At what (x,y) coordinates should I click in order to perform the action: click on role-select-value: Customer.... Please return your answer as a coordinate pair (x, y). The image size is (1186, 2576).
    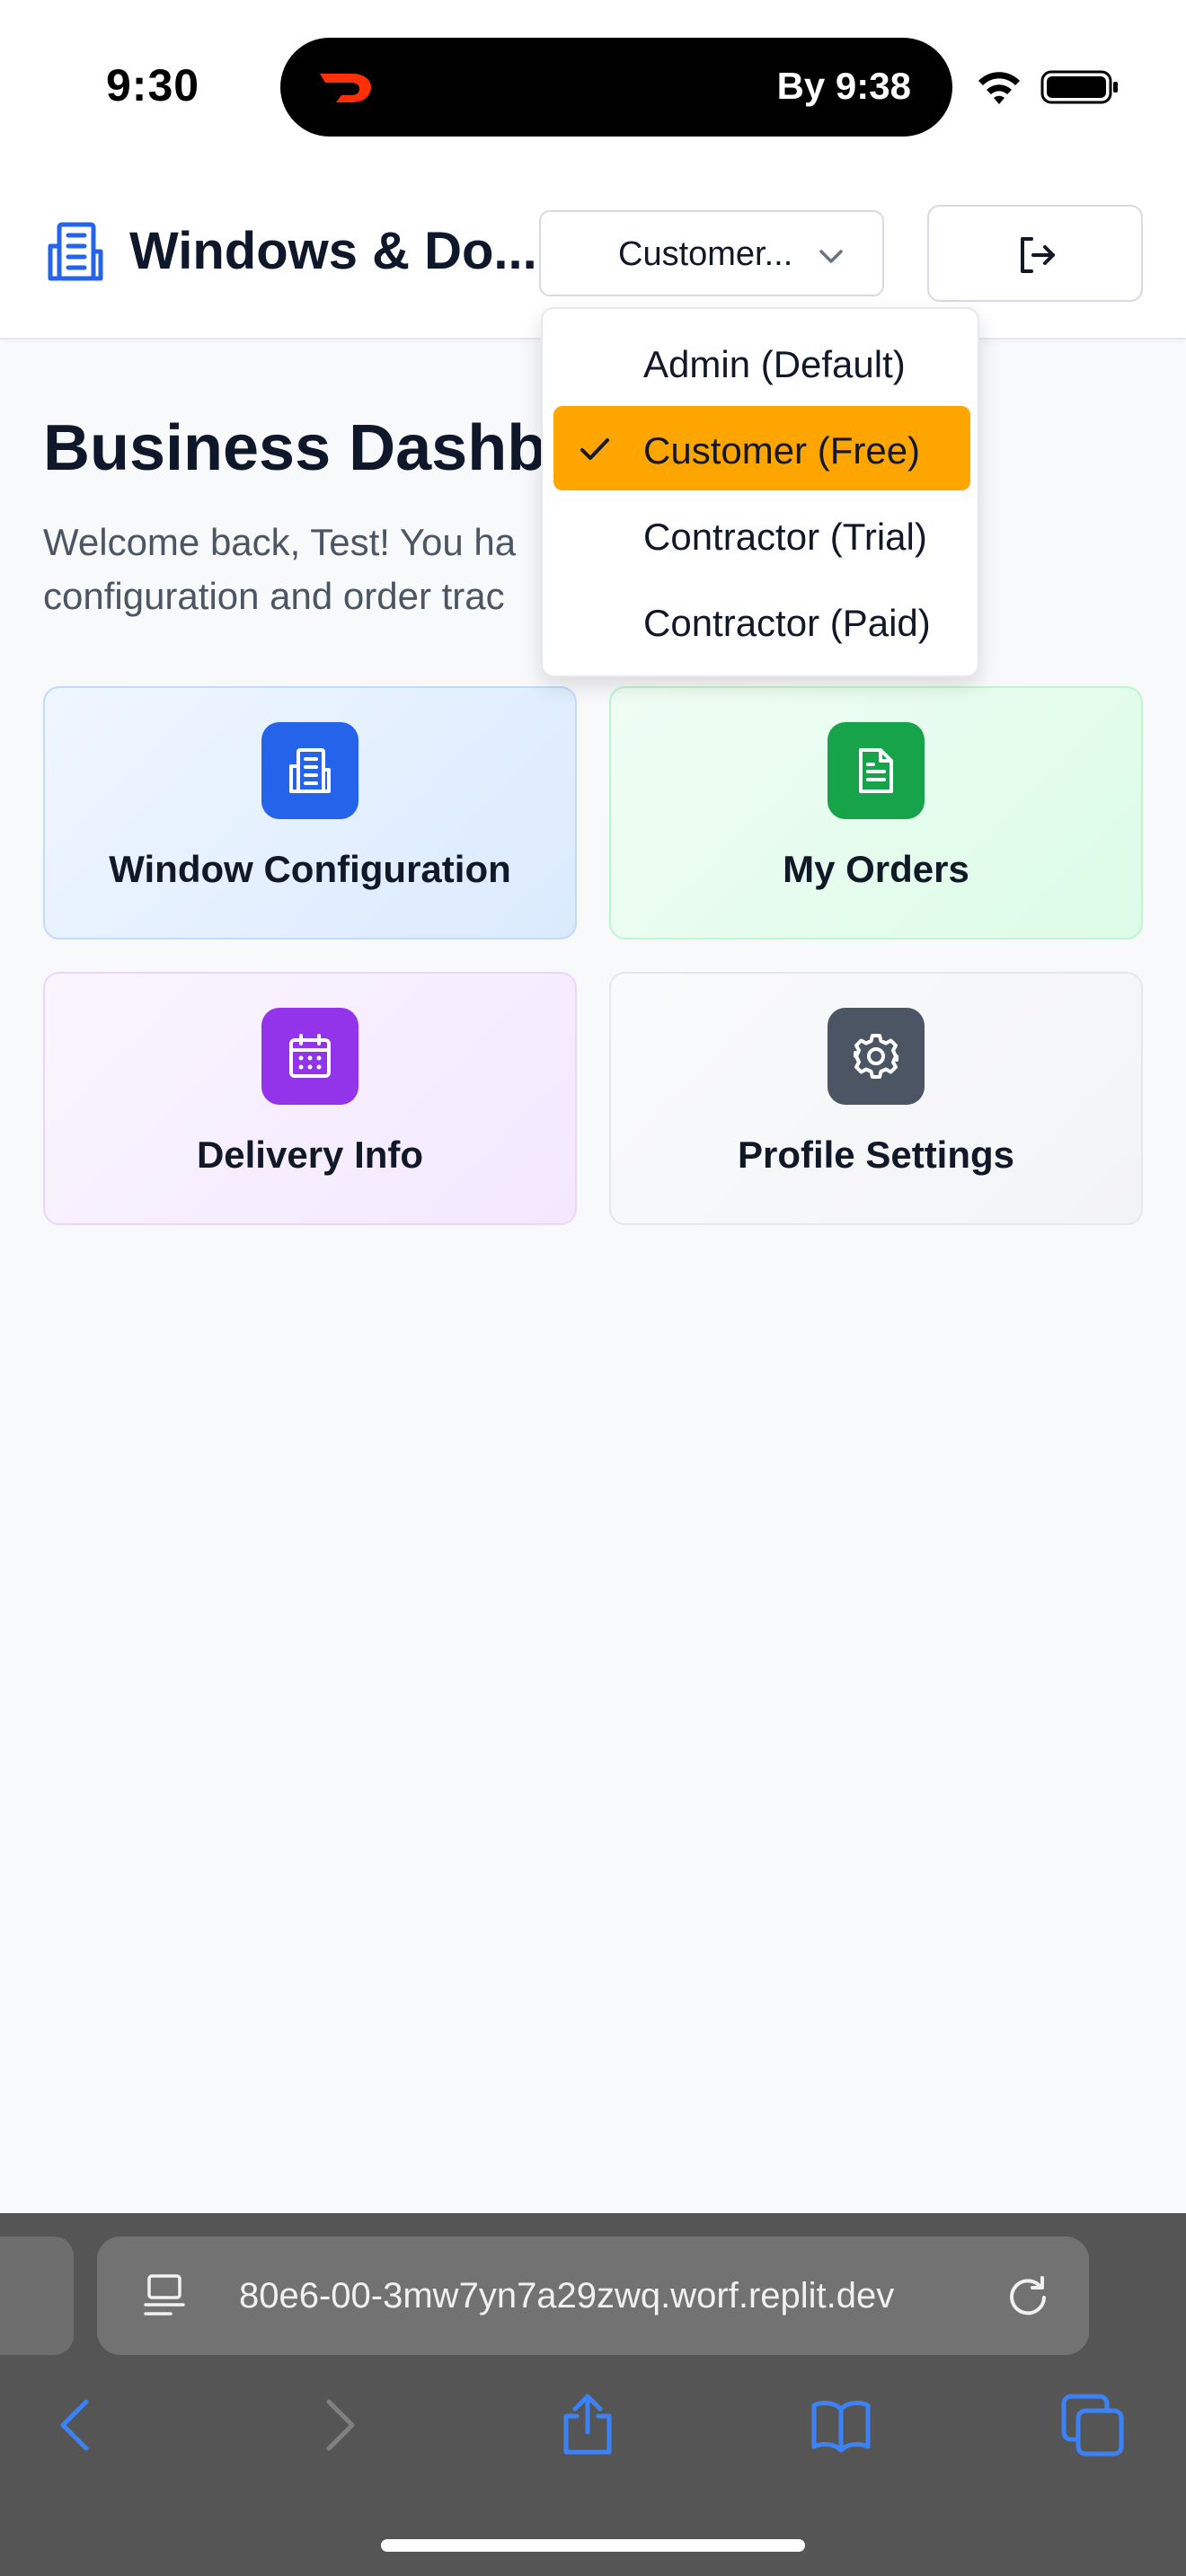
    Looking at the image, I should click on (705, 254).